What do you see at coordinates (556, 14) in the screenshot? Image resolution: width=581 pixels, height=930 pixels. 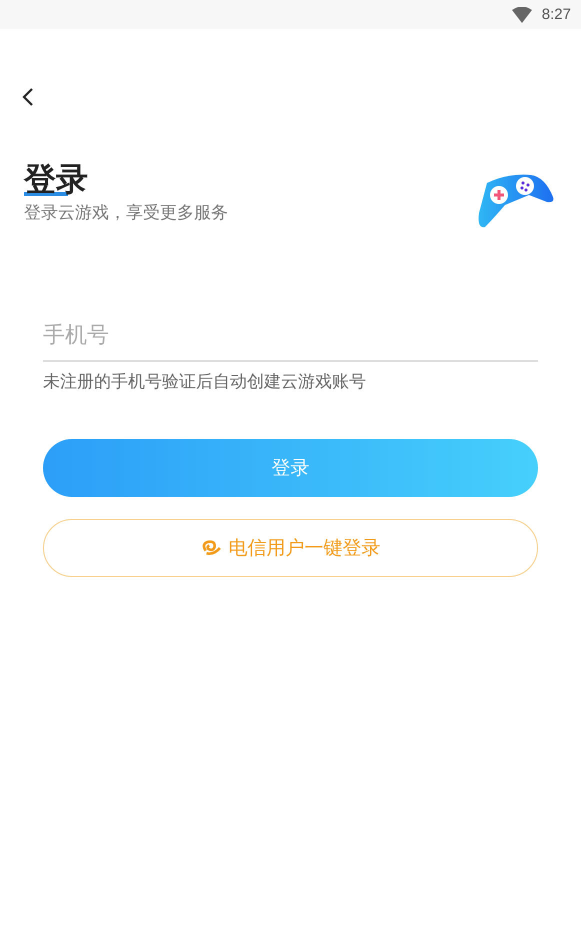 I see `status-time: 8:27` at bounding box center [556, 14].